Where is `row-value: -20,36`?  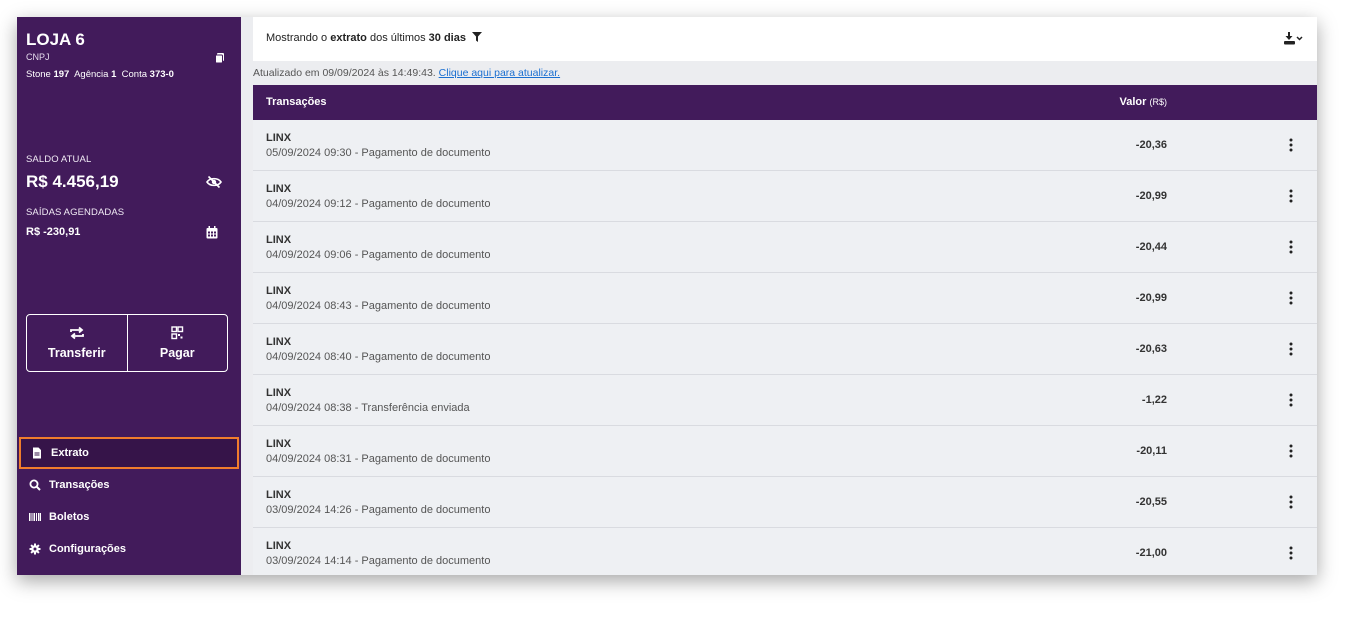 row-value: -20,36 is located at coordinates (1151, 145).